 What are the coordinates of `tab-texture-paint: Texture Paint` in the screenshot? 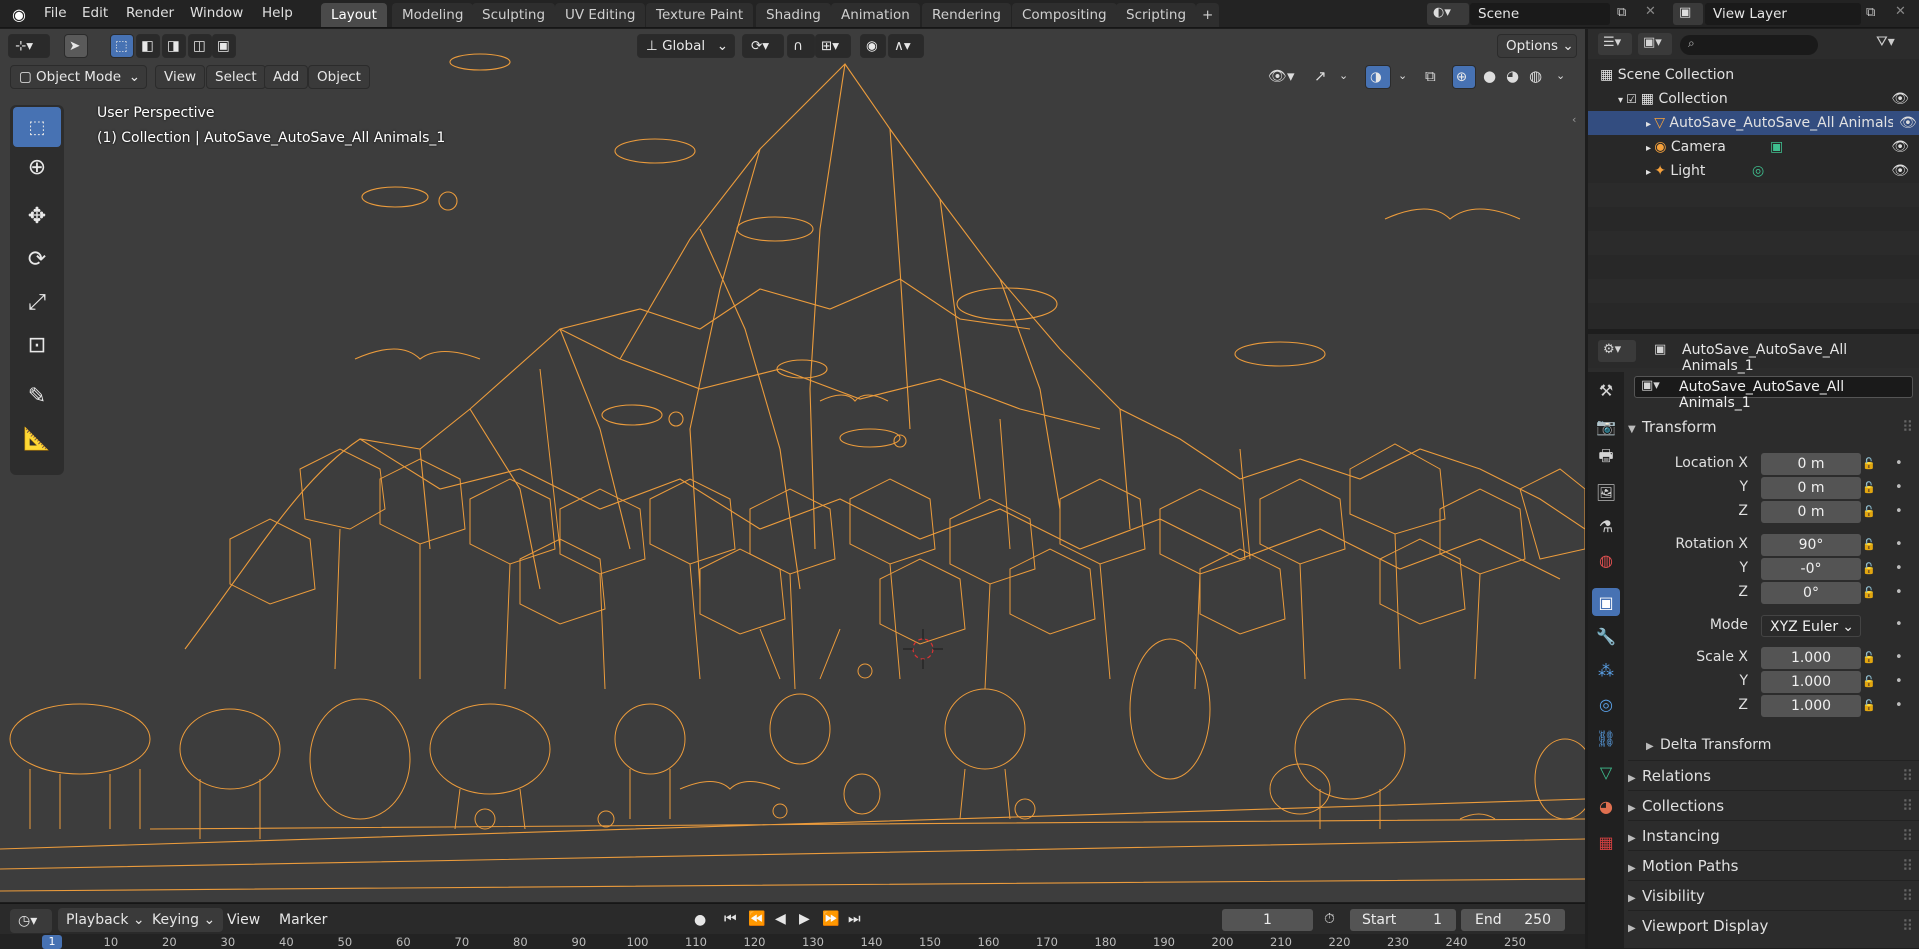 It's located at (700, 15).